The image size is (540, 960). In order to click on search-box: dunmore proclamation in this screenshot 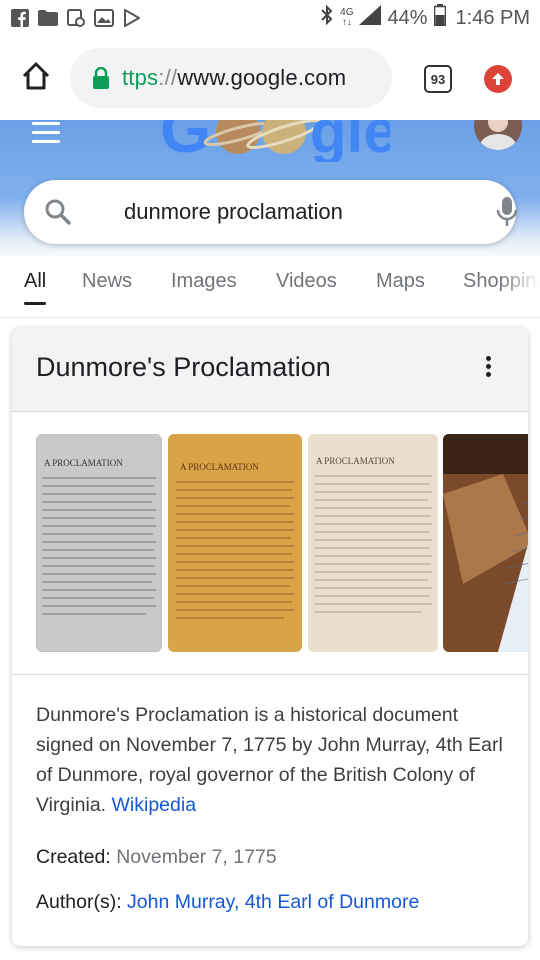, I will do `click(271, 212)`.